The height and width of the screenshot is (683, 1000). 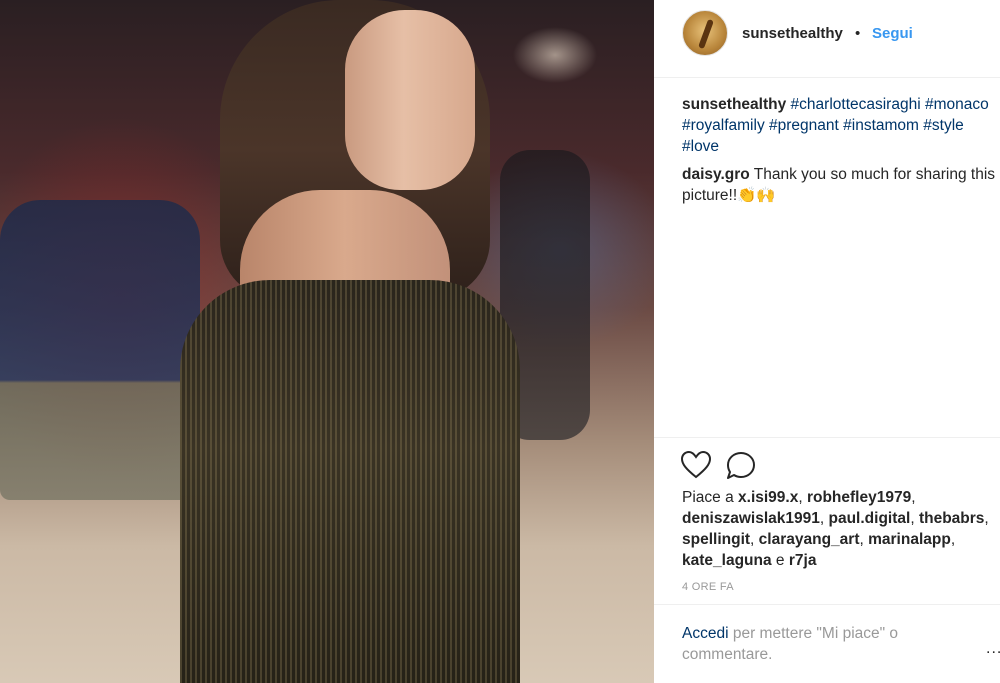 I want to click on heart-icon, so click(x=696, y=465).